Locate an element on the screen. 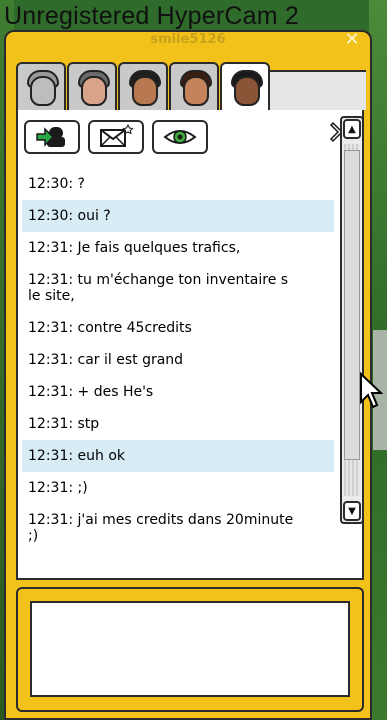 This screenshot has width=387, height=720. chat-message: 12:31: stp is located at coordinates (178, 424).